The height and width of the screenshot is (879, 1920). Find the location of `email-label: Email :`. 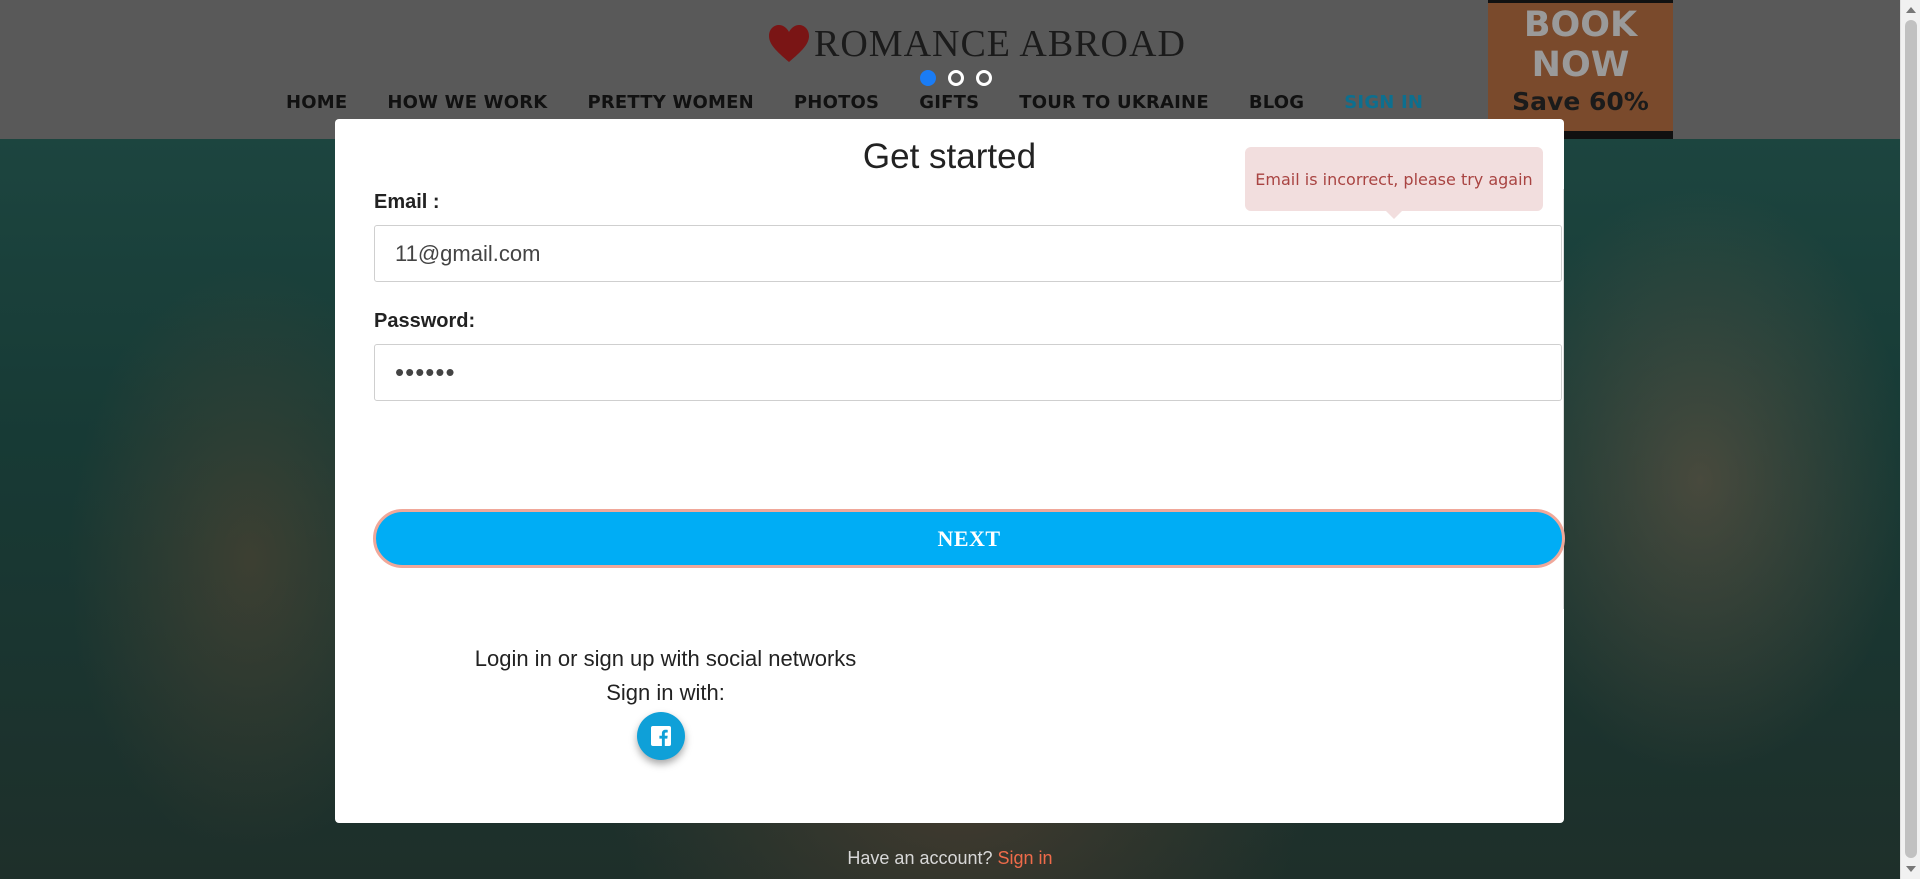

email-label: Email : is located at coordinates (407, 202).